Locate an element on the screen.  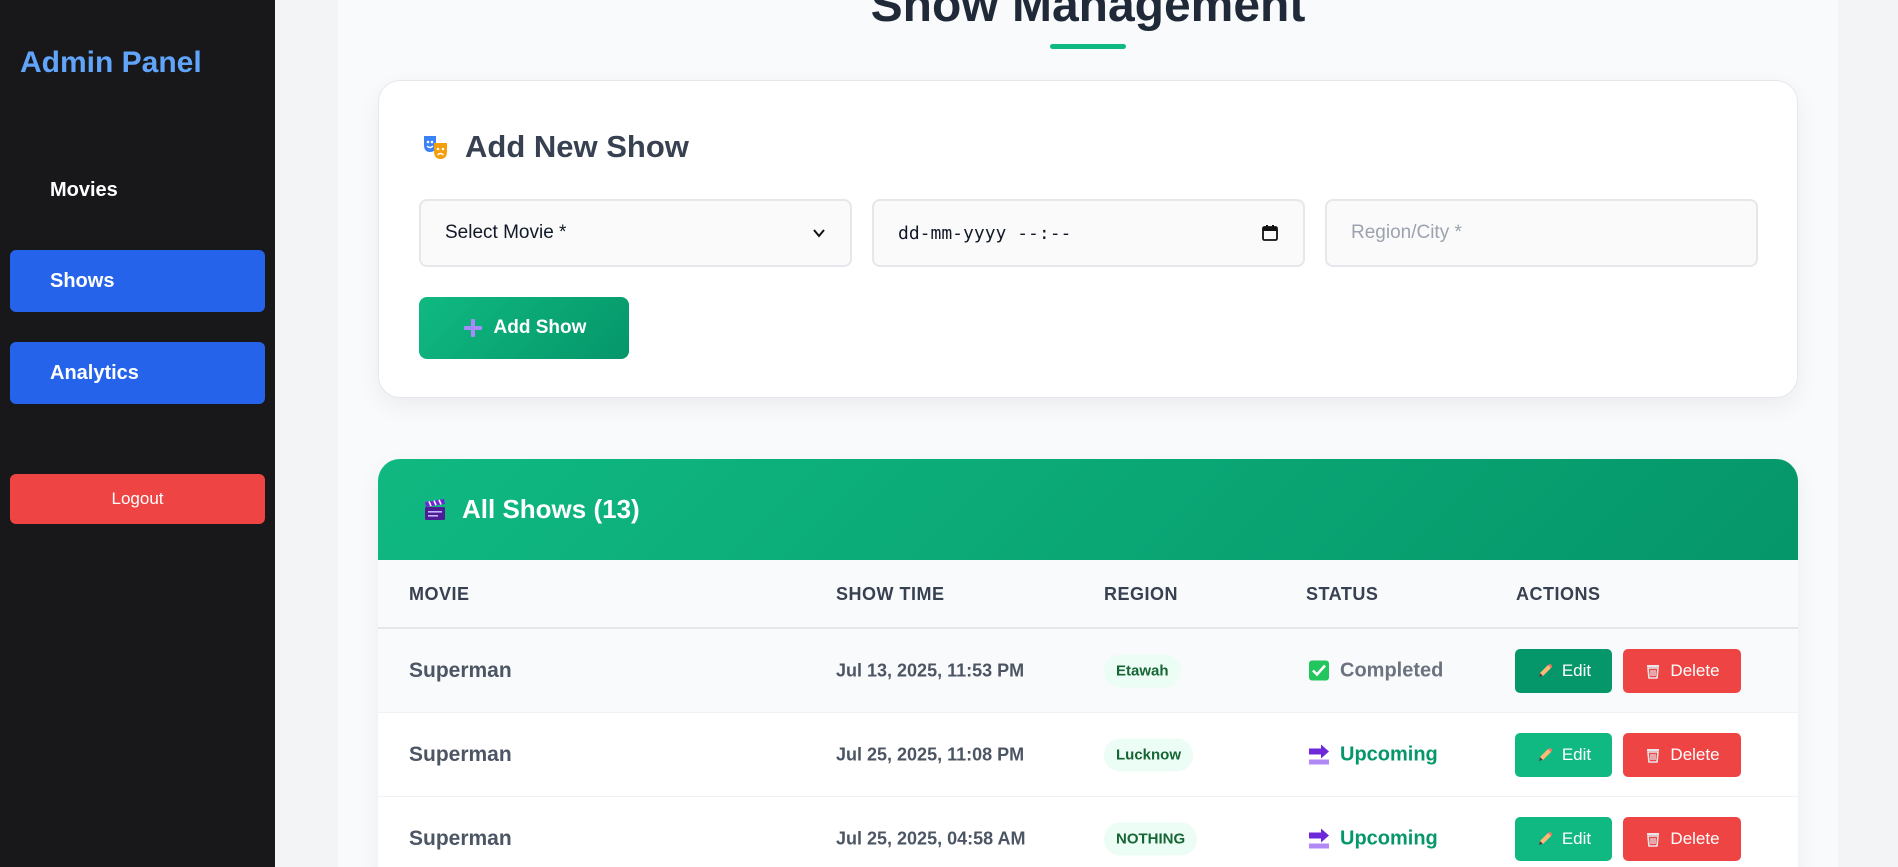
row-status: Completed is located at coordinates (1375, 670).